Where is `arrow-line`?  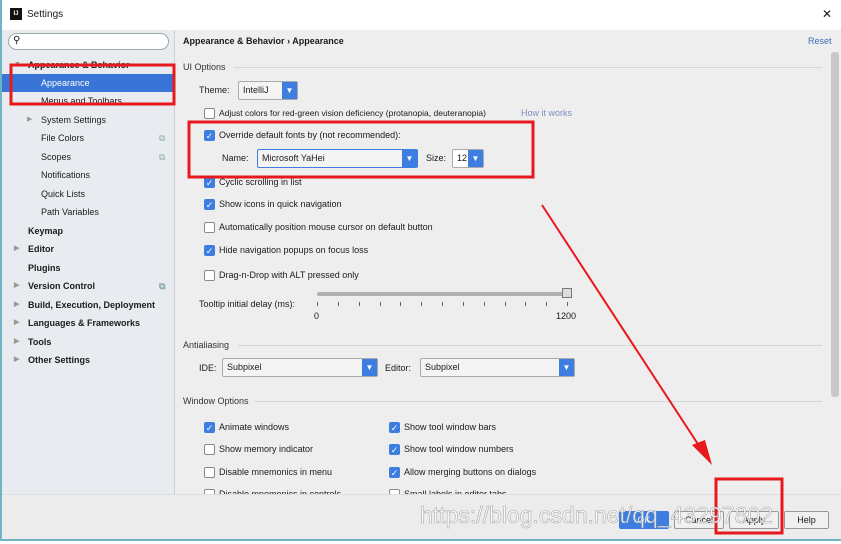
arrow-line is located at coordinates (624, 331).